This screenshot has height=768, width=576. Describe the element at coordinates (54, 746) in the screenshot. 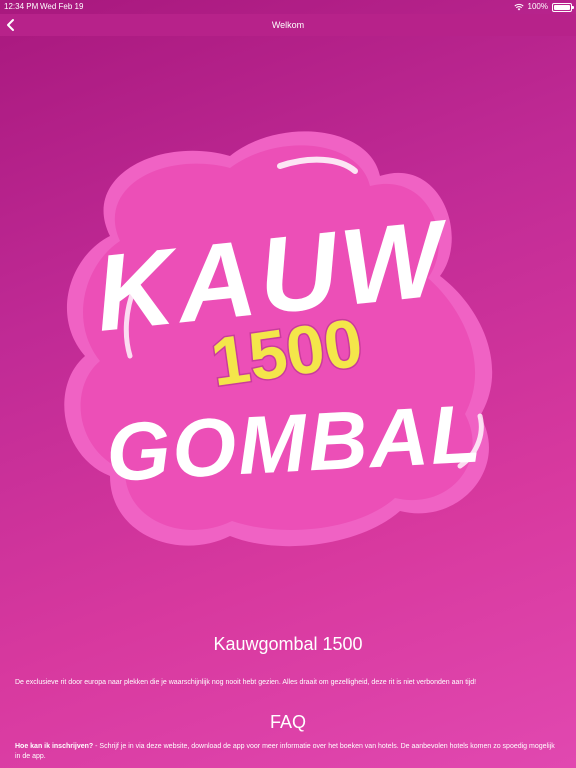

I see `faq-question: Hoe kan ik inschrijven?` at that location.